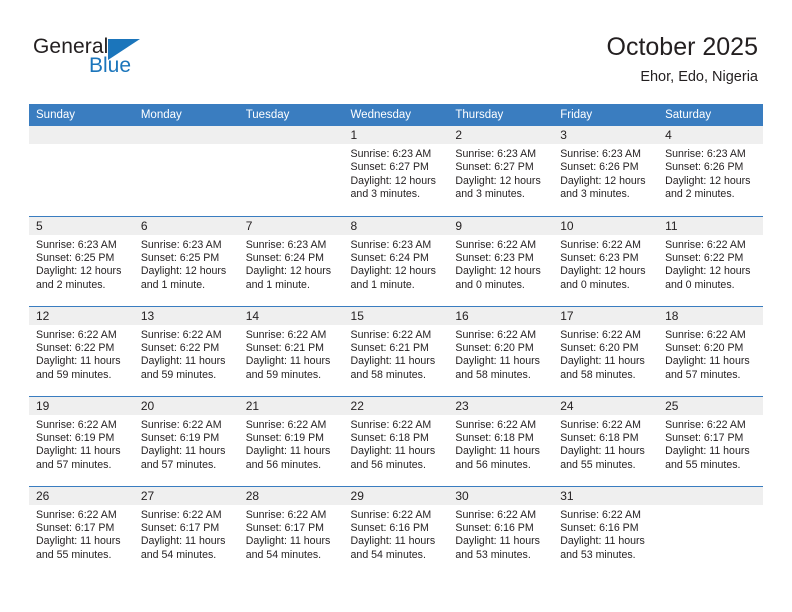 Image resolution: width=792 pixels, height=612 pixels. Describe the element at coordinates (704, 257) in the screenshot. I see `sunset-text: Sunset: 6:22 PM` at that location.